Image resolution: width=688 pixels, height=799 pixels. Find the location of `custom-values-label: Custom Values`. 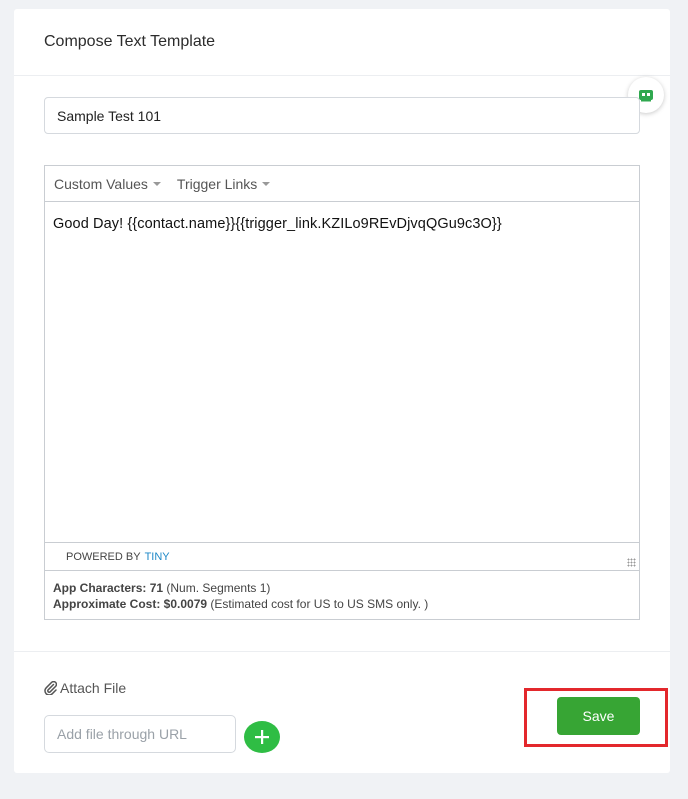

custom-values-label: Custom Values is located at coordinates (101, 183).